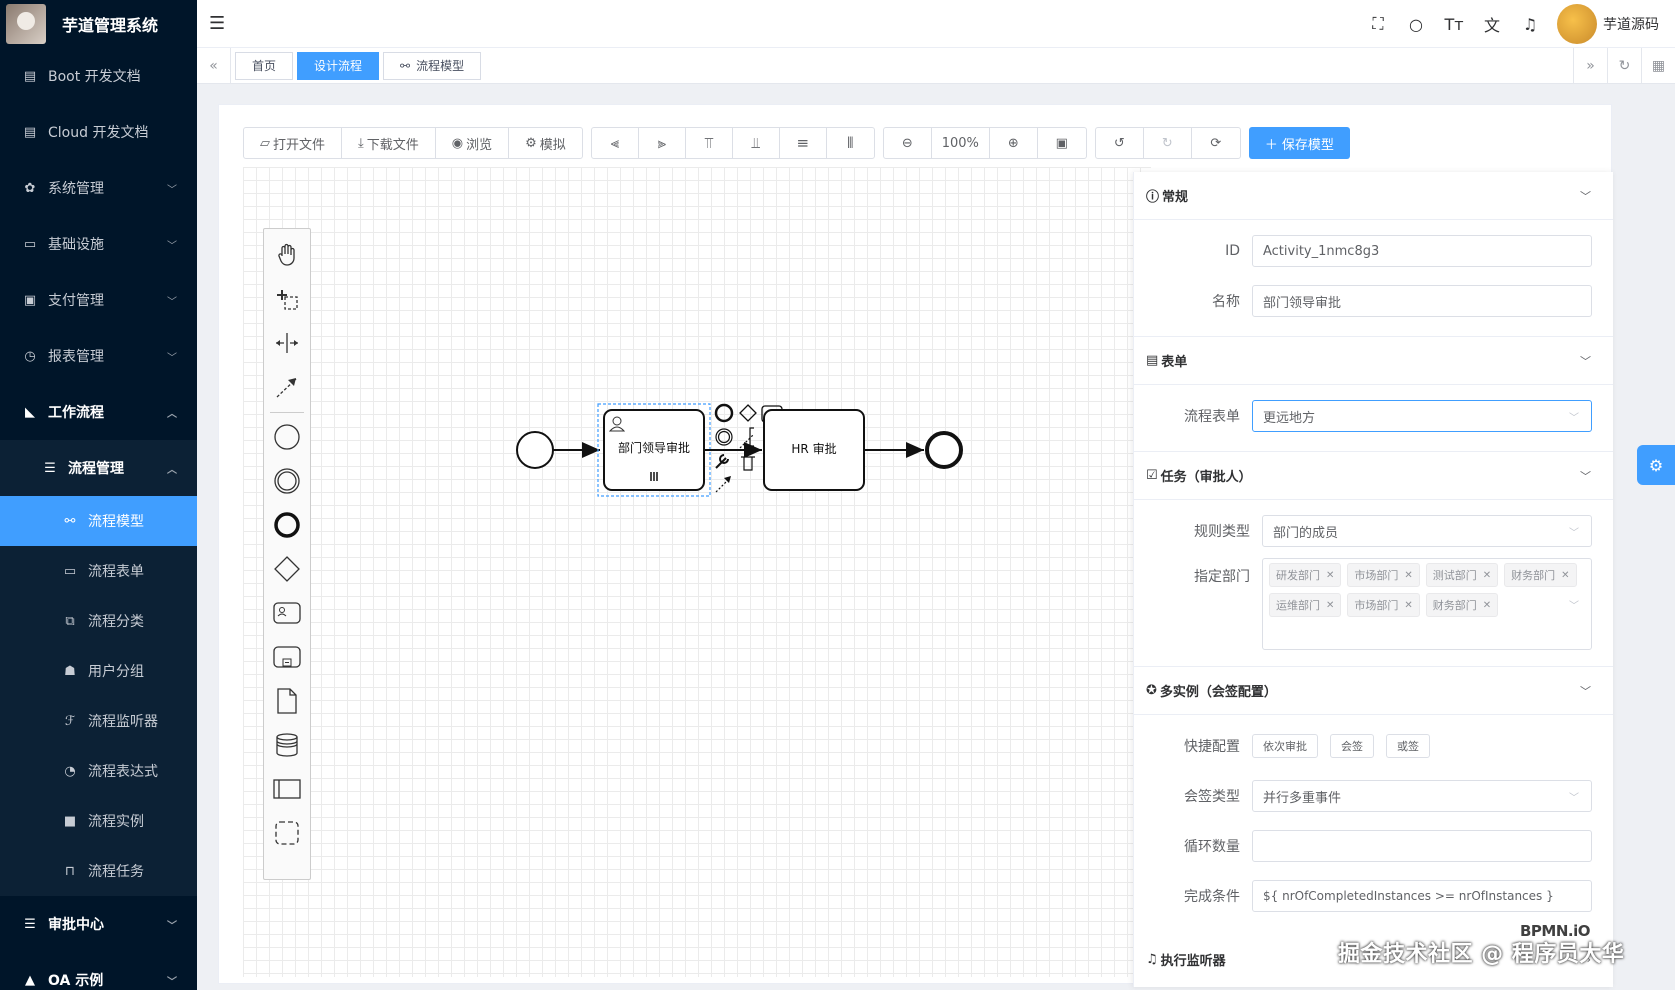 The image size is (1675, 990). Describe the element at coordinates (287, 833) in the screenshot. I see `group-icon` at that location.